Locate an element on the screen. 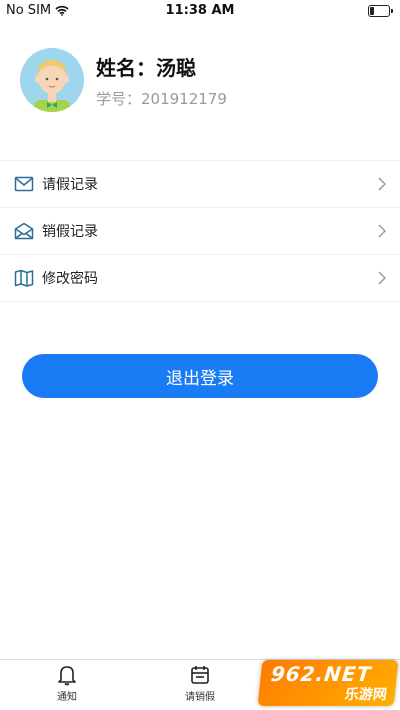 The image size is (400, 710). status-time: 11:38 AM is located at coordinates (200, 10).